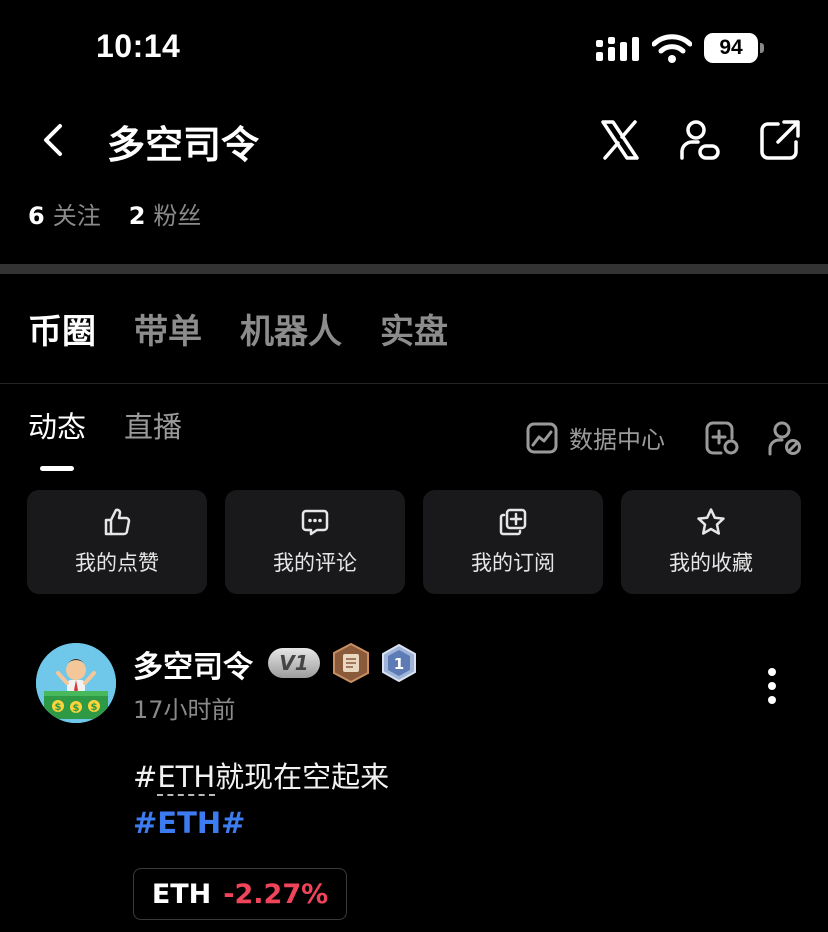 This screenshot has height=932, width=828. Describe the element at coordinates (184, 710) in the screenshot. I see `post-time: 17小时前` at that location.